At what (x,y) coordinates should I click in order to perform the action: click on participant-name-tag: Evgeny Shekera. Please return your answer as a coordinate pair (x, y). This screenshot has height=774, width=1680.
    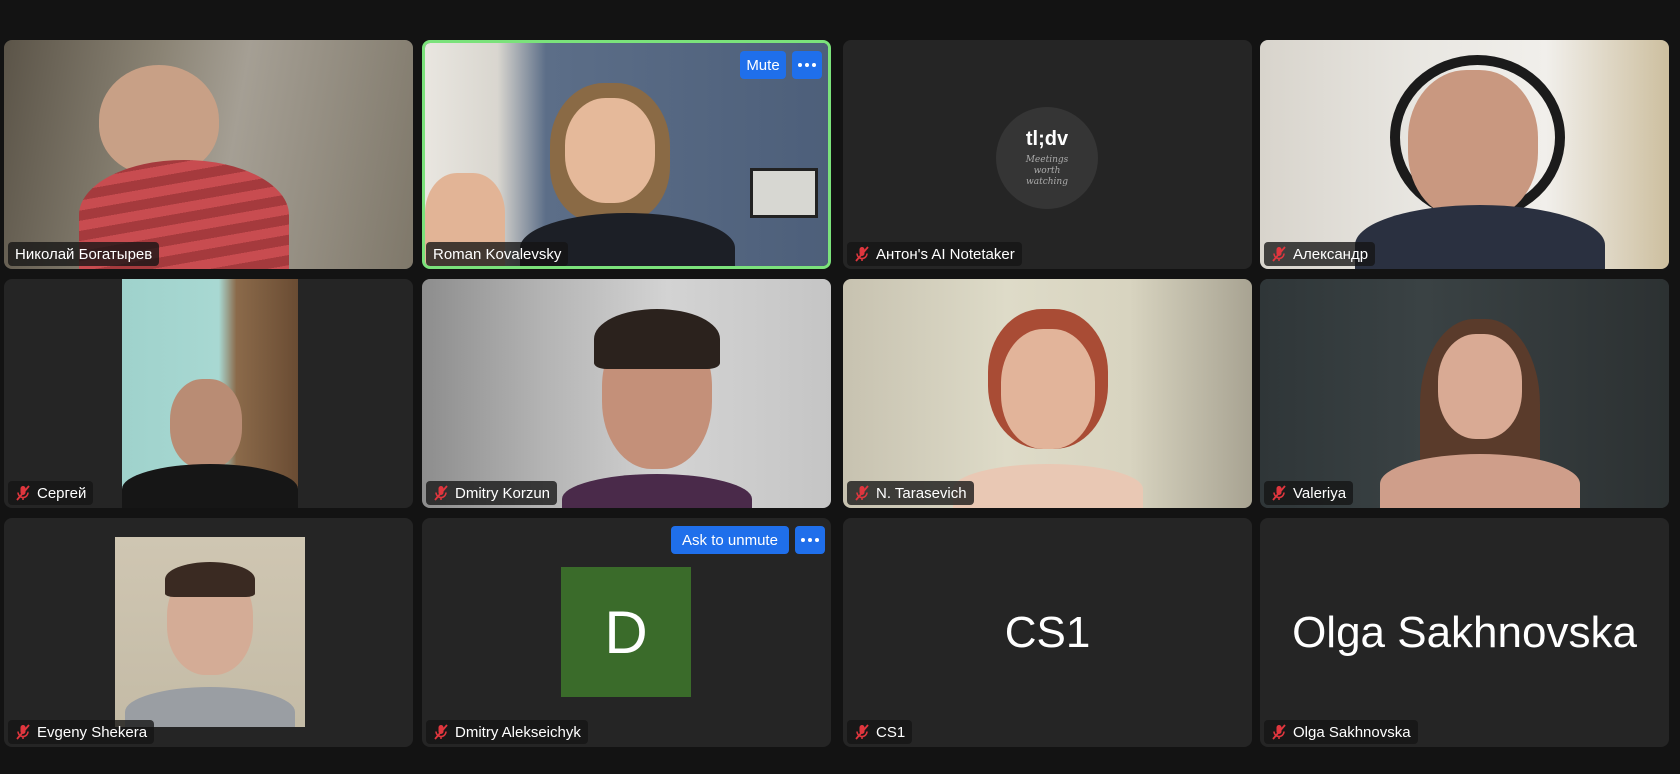
    Looking at the image, I should click on (81, 732).